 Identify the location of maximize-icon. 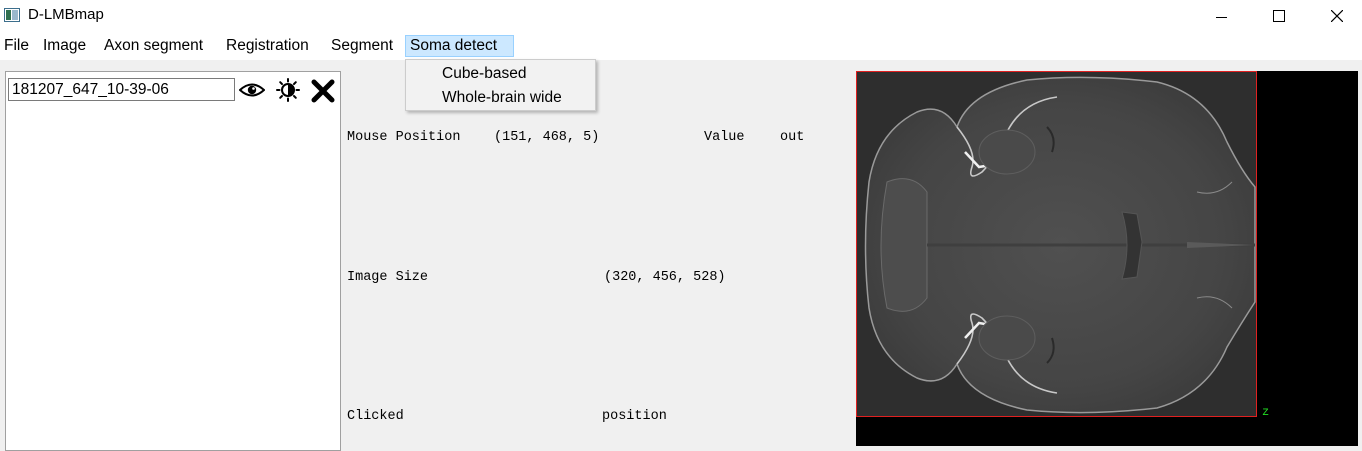
(1279, 16).